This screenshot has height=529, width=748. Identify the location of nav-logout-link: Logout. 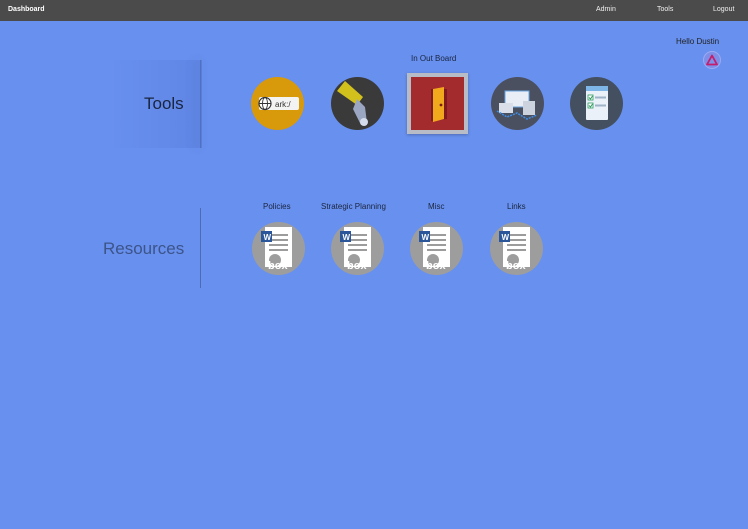
(723, 9).